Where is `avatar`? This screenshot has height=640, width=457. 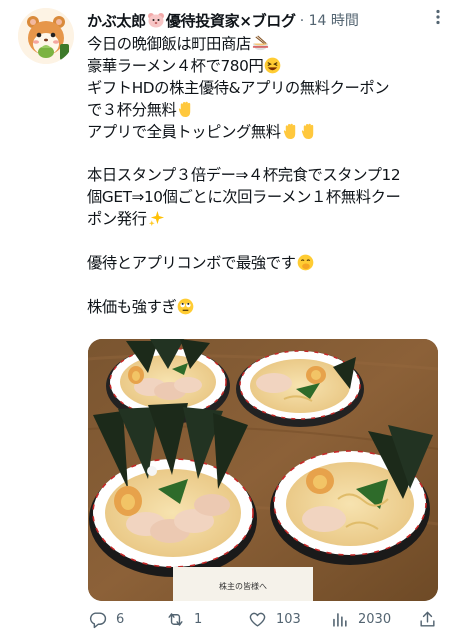 avatar is located at coordinates (46, 36).